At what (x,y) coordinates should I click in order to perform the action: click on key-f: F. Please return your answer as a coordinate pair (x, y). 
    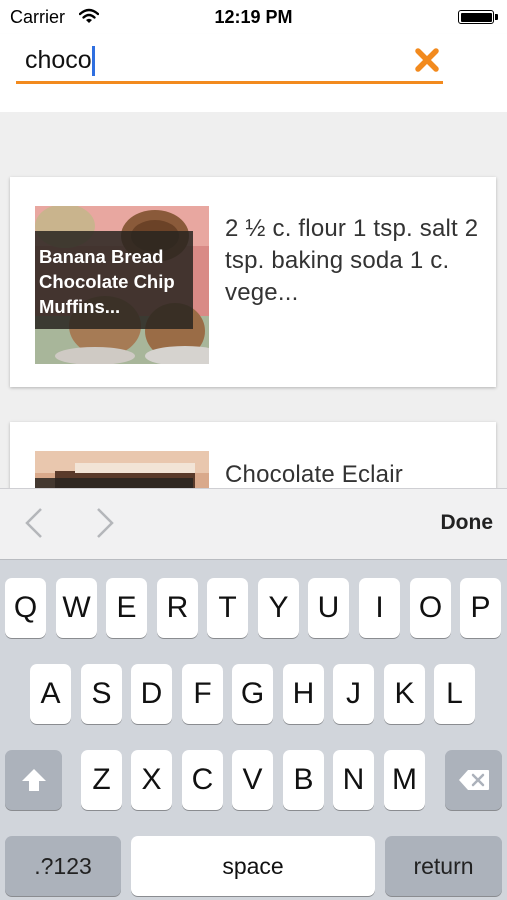
    Looking at the image, I should click on (202, 694).